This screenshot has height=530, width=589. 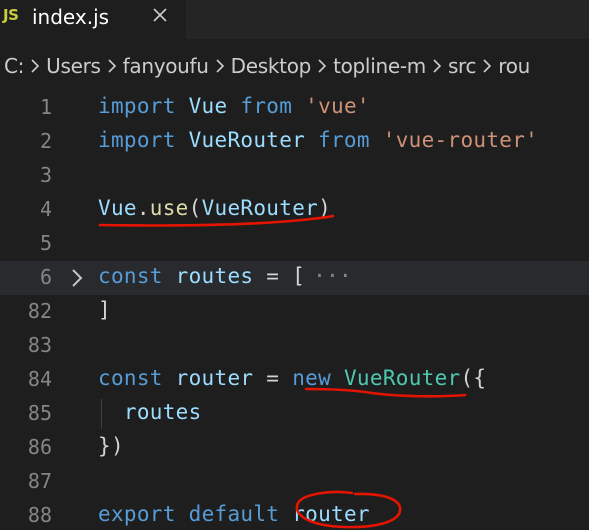 I want to click on code-text: import VueRouter from 'vue-router', so click(x=318, y=140).